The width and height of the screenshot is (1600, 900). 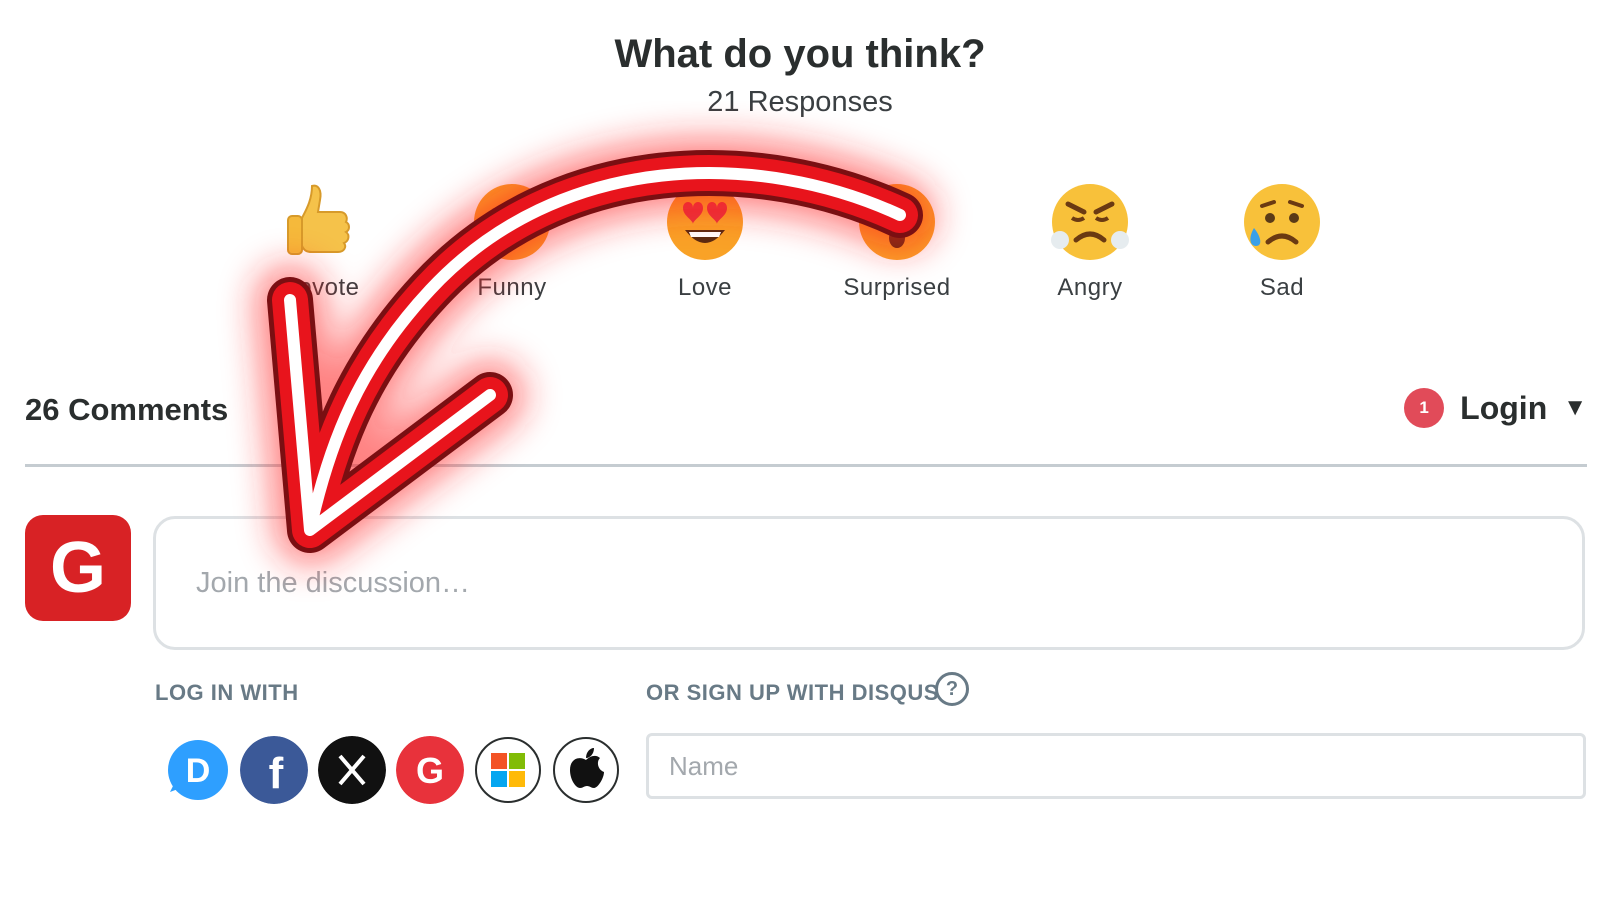 I want to click on reactions-header: What do you think? 21 Responses, so click(x=800, y=74).